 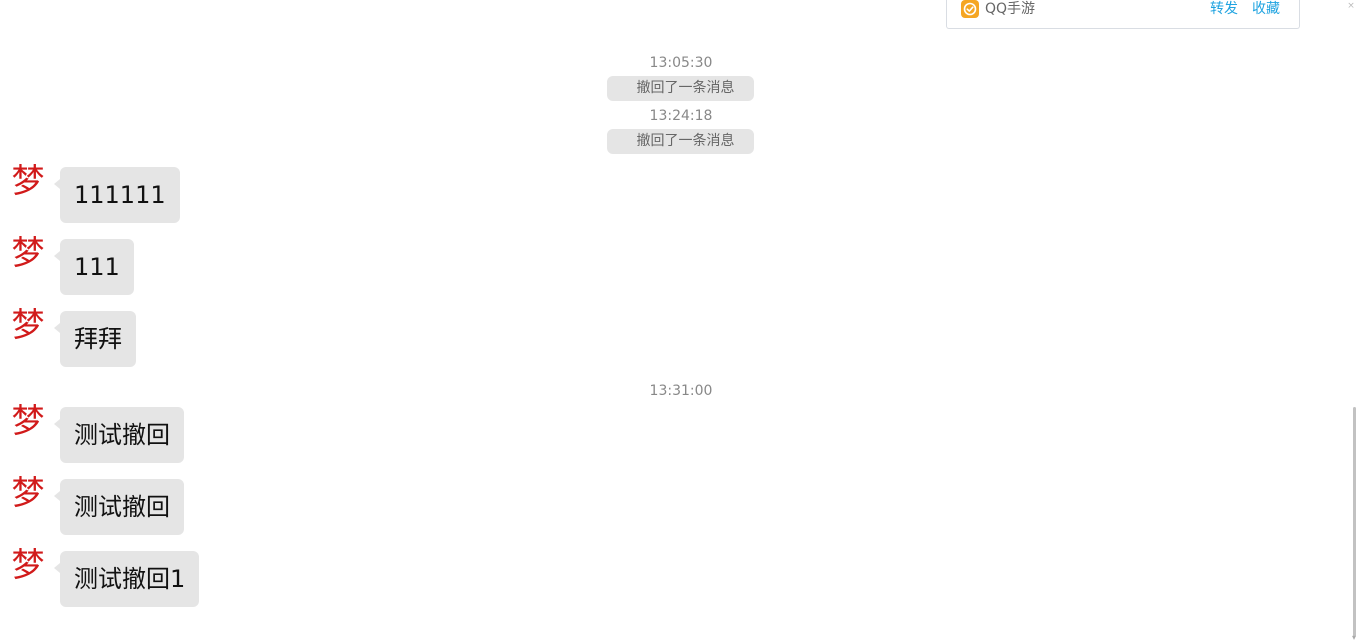 What do you see at coordinates (1010, 9) in the screenshot?
I see `app-name: QQ手游` at bounding box center [1010, 9].